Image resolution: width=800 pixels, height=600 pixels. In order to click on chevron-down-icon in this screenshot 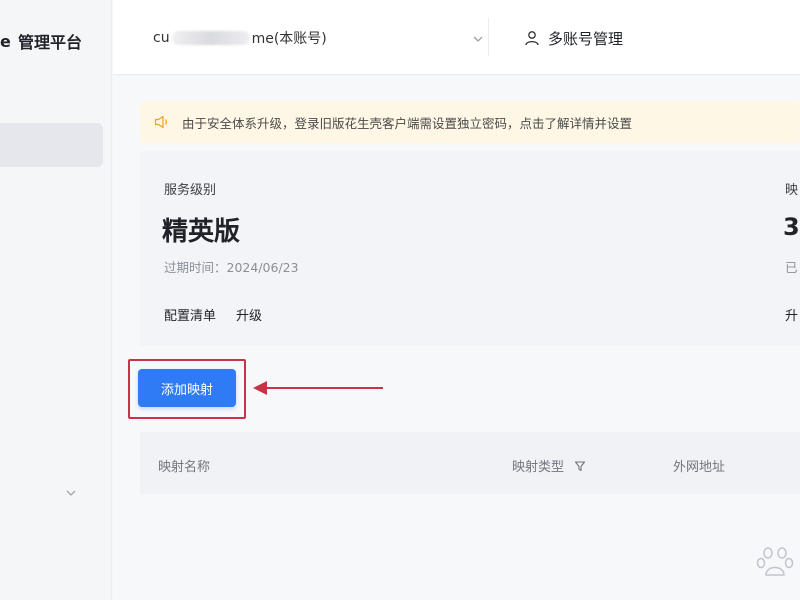, I will do `click(478, 39)`.